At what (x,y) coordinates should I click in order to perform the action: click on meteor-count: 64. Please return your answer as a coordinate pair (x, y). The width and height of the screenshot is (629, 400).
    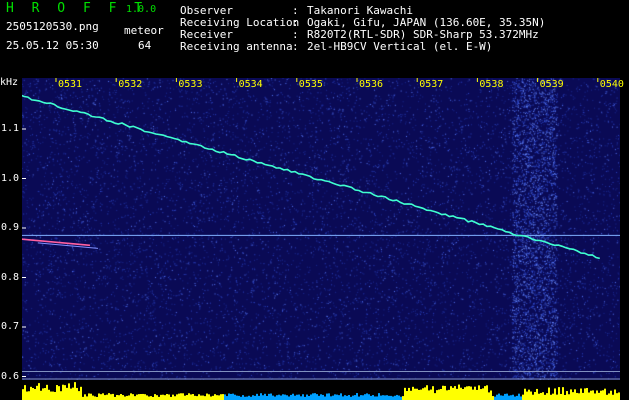
    Looking at the image, I should click on (145, 45).